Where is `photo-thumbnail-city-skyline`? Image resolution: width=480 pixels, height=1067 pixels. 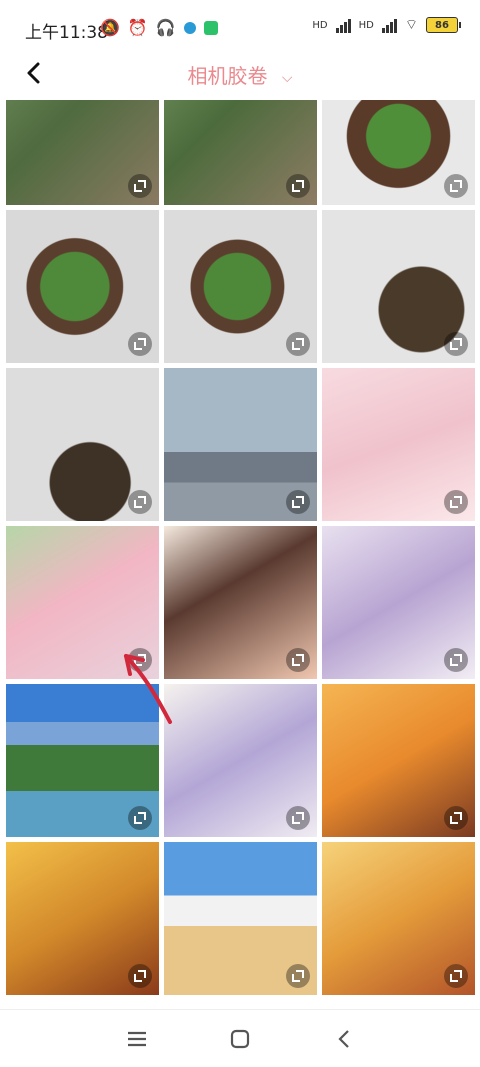 photo-thumbnail-city-skyline is located at coordinates (240, 444).